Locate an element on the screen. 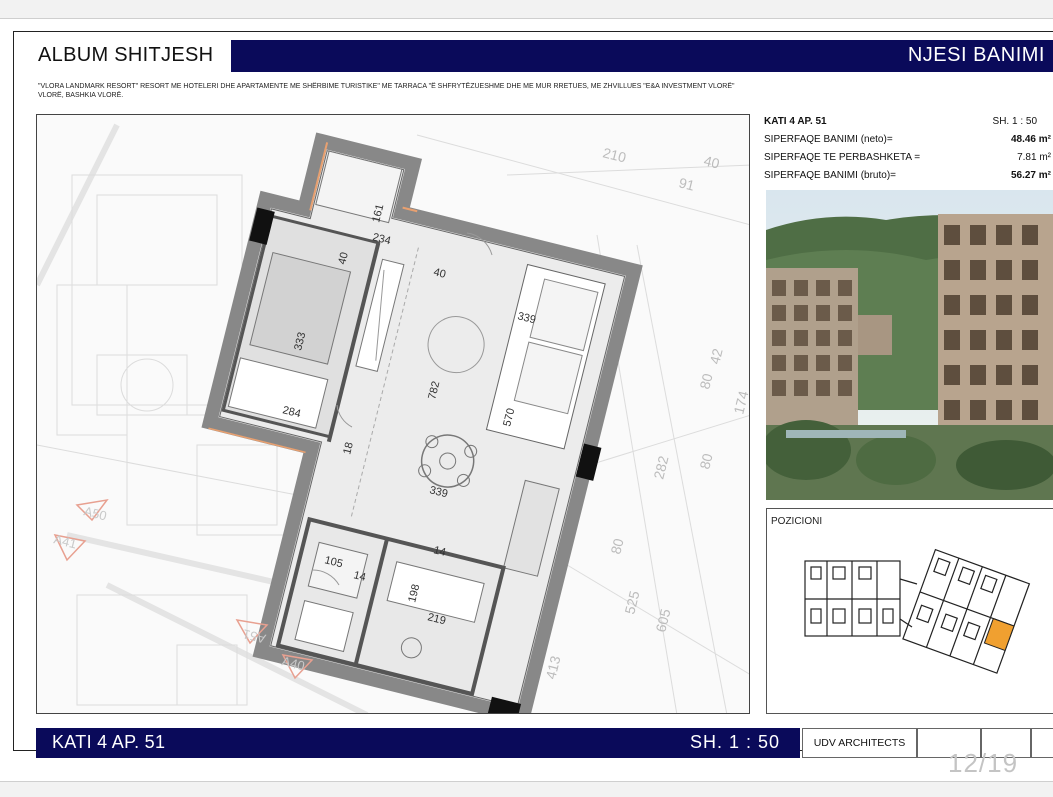  footer-unit: KATI 4 AP. 51 is located at coordinates (109, 742).